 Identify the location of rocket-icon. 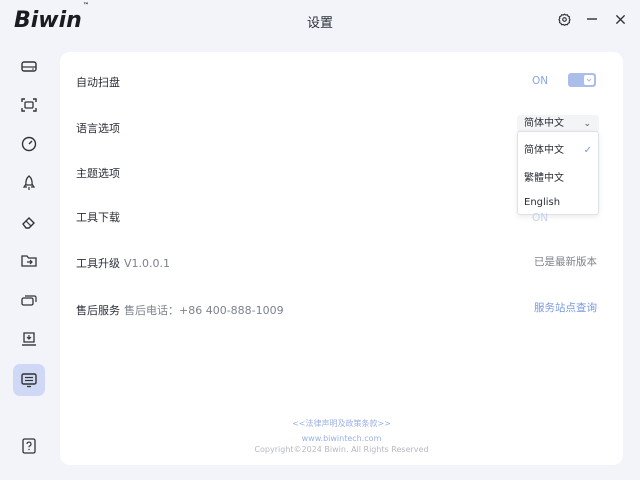
(29, 182).